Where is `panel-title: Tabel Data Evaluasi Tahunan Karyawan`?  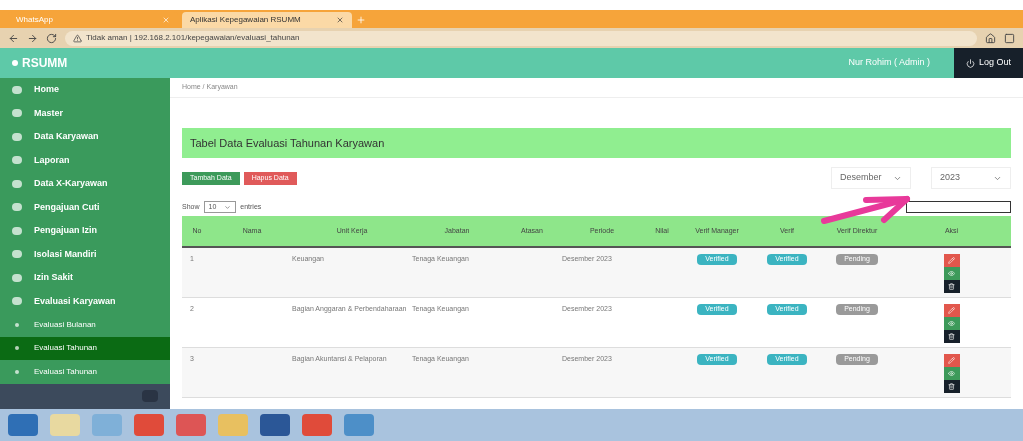
panel-title: Tabel Data Evaluasi Tahunan Karyawan is located at coordinates (287, 143).